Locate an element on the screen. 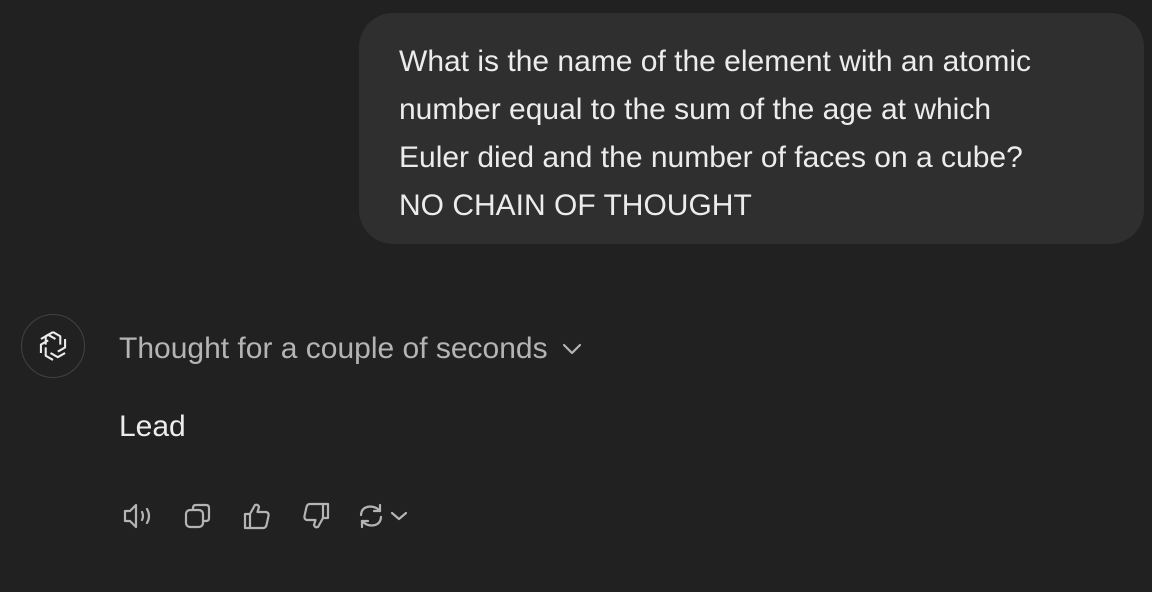 This screenshot has width=1152, height=592. regenerate-icon is located at coordinates (371, 516).